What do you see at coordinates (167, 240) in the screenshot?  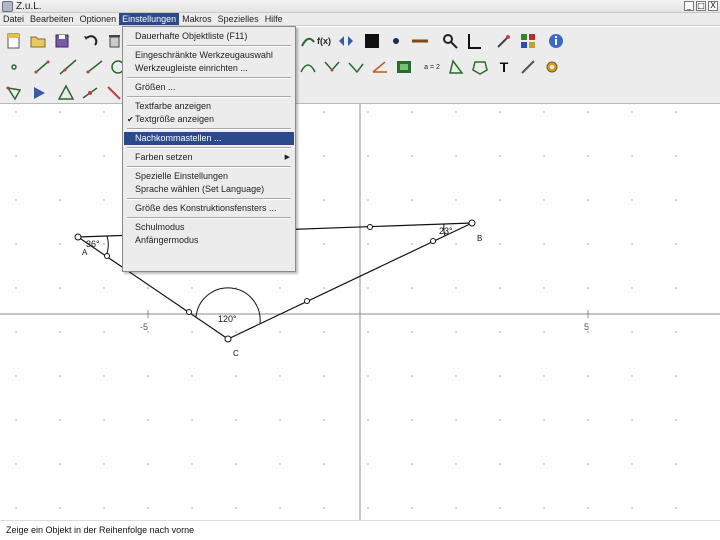 I see `menu-item-label: Anfängermodus` at bounding box center [167, 240].